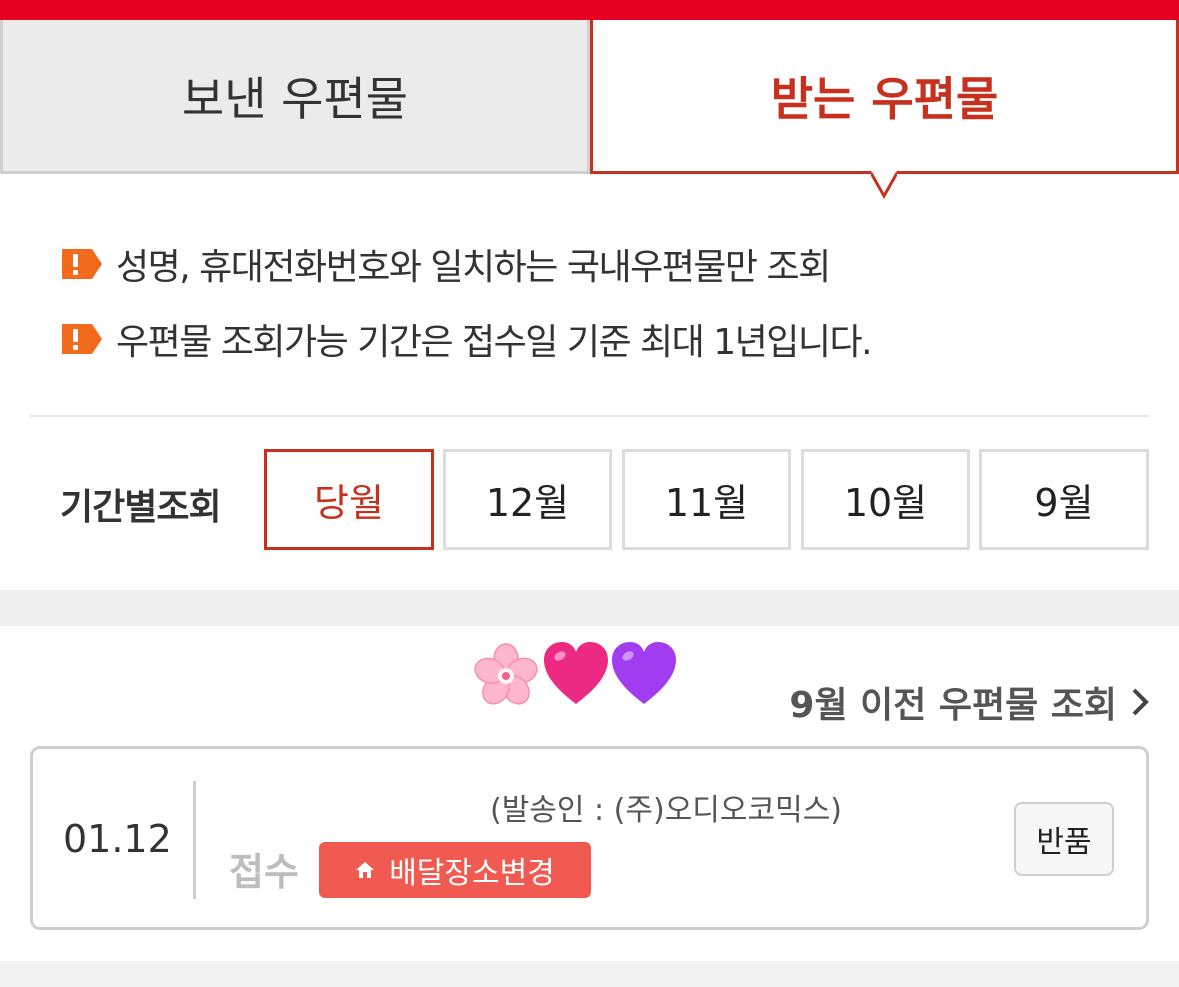 Image resolution: width=1179 pixels, height=987 pixels. Describe the element at coordinates (264, 872) in the screenshot. I see `mail-status: 접수` at that location.